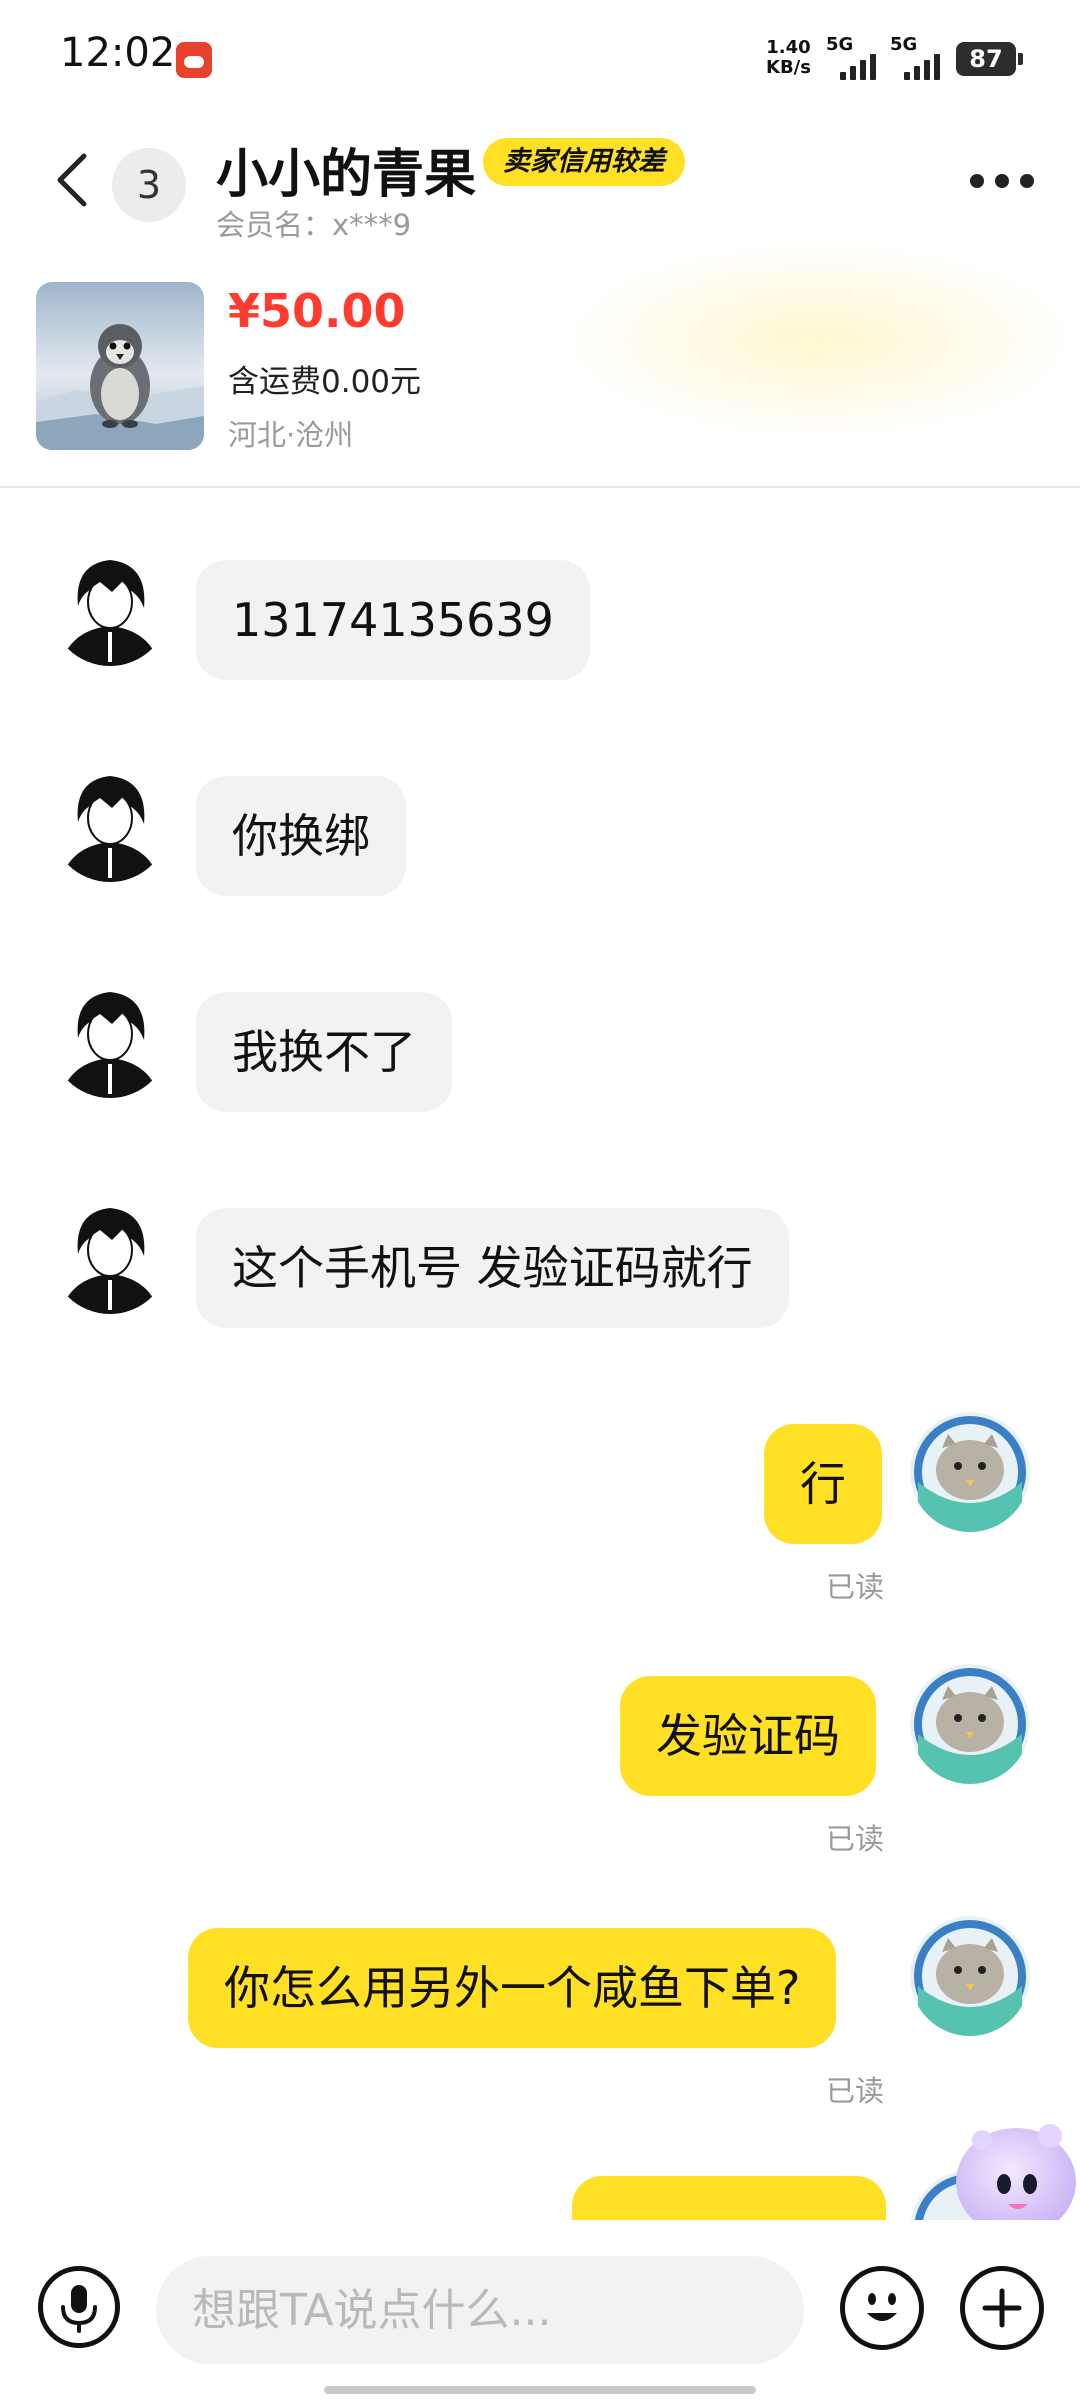 The height and width of the screenshot is (2400, 1080). Describe the element at coordinates (314, 225) in the screenshot. I see `member-name: 会员名：x***9` at that location.